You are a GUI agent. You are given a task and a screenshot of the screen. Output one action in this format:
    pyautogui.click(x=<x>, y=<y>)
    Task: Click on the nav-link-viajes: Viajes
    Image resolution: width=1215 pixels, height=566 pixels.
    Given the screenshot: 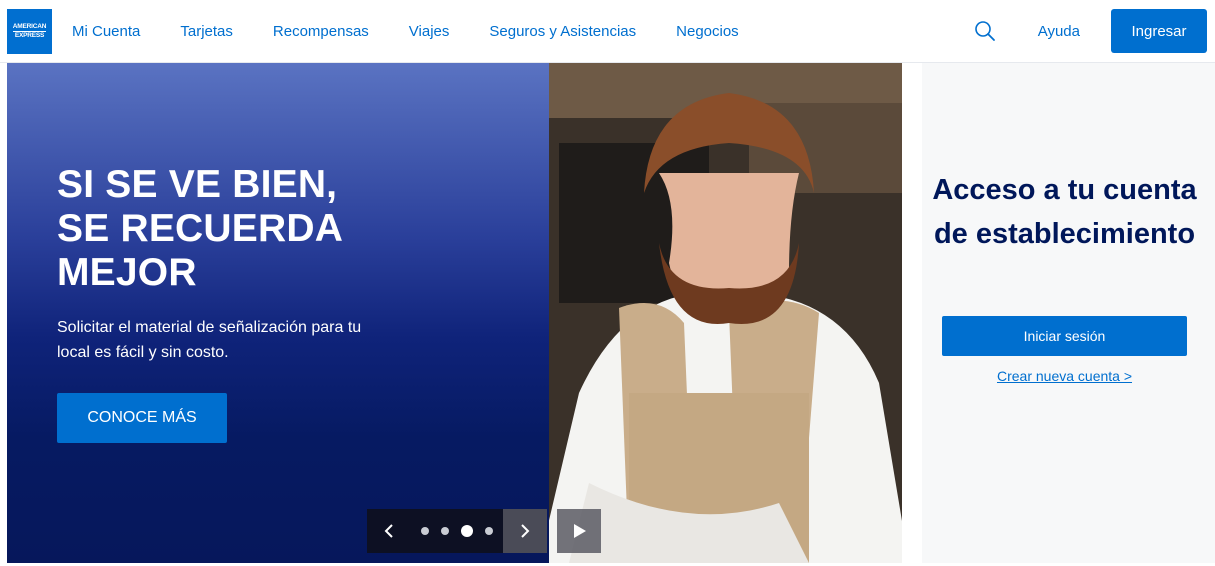 What is the action you would take?
    pyautogui.click(x=429, y=31)
    